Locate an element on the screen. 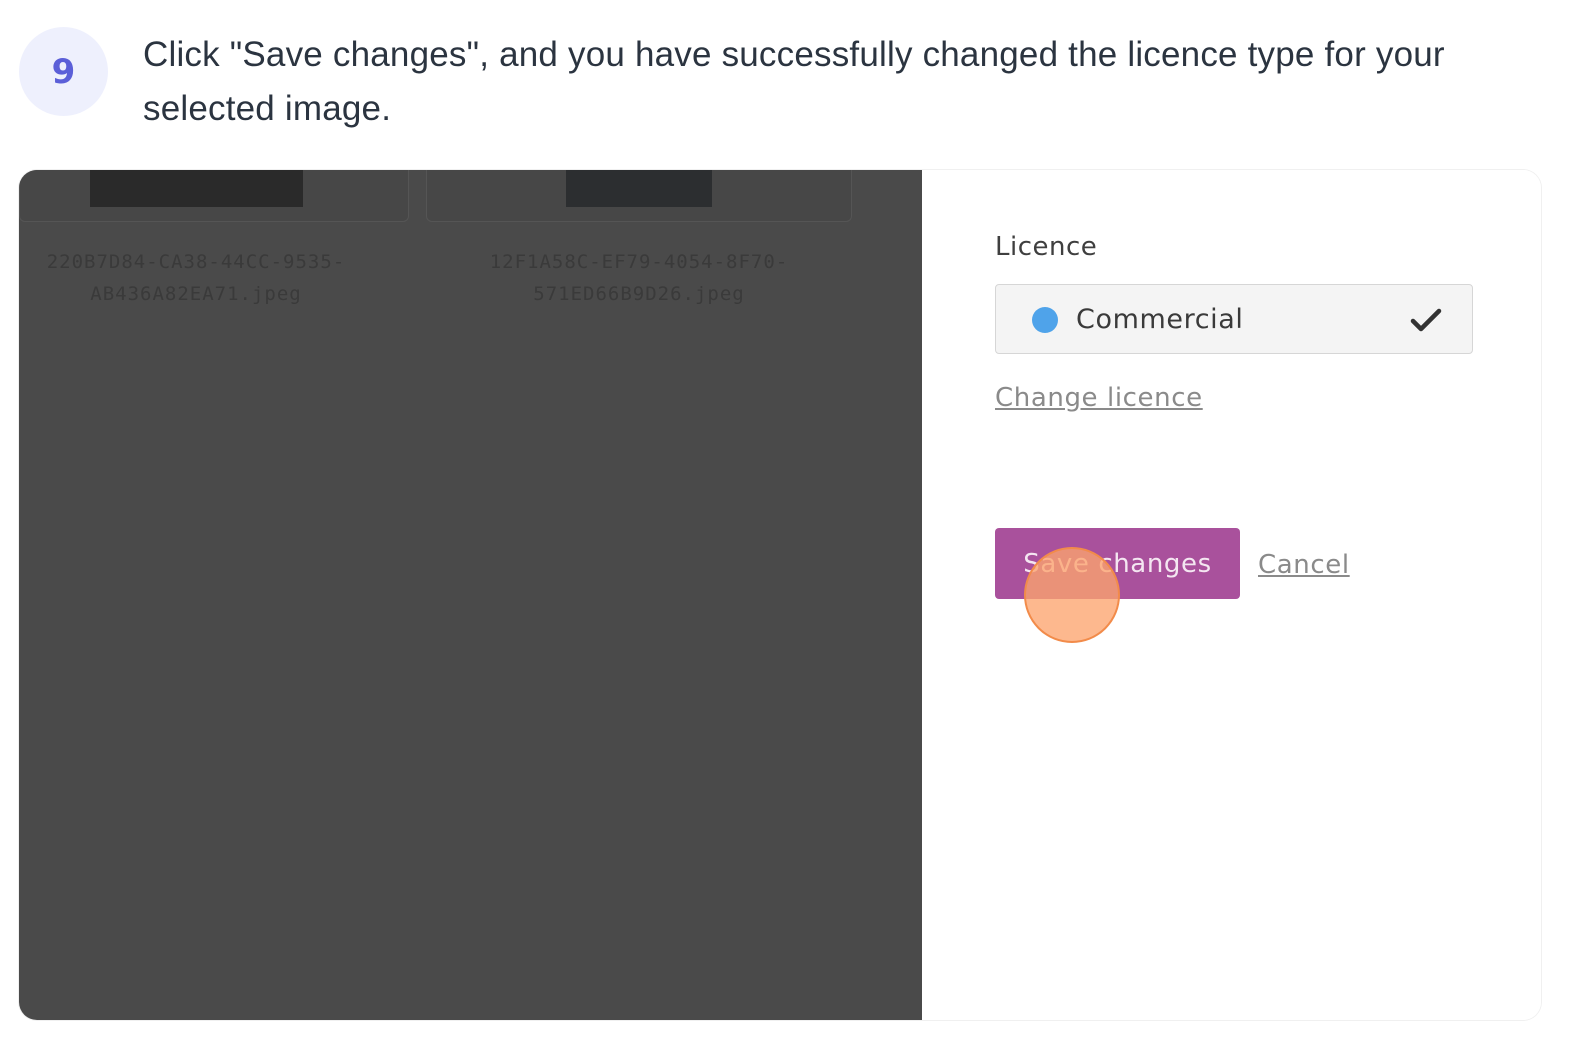  licence-select: Commercial is located at coordinates (1234, 319).